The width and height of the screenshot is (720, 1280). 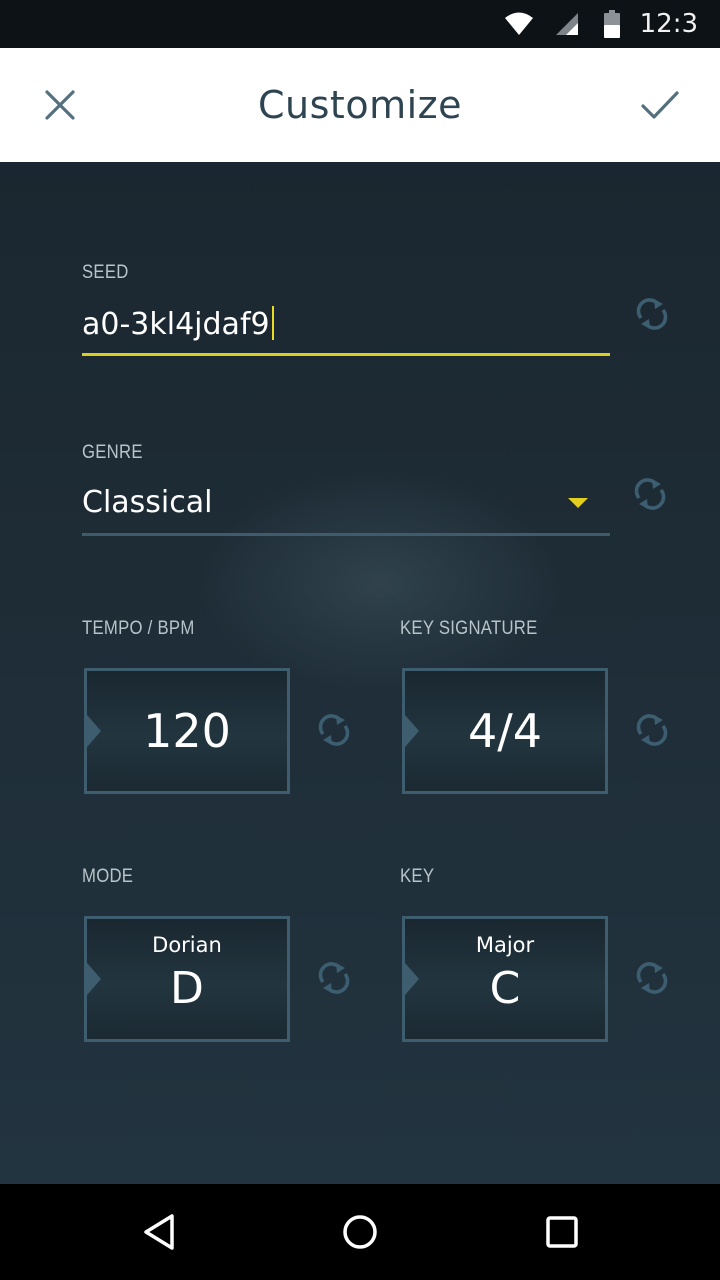 I want to click on wifi-icon, so click(x=518, y=23).